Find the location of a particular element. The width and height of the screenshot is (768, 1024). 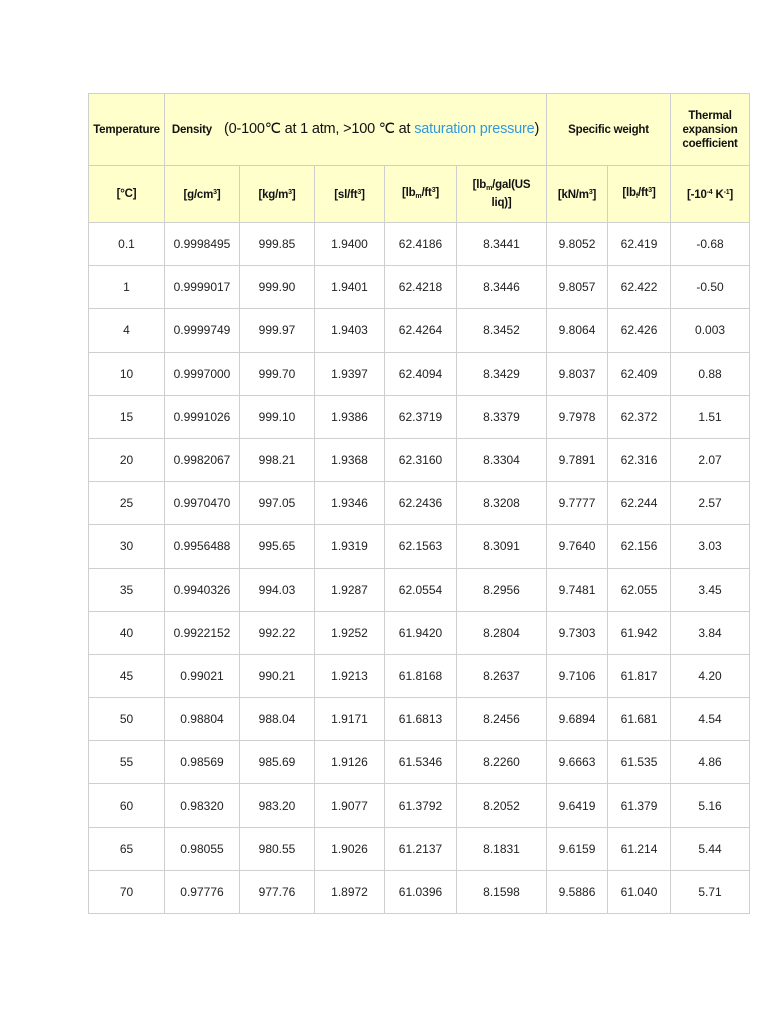

cell-density-sl-ft3: 1.8972 is located at coordinates (349, 892).